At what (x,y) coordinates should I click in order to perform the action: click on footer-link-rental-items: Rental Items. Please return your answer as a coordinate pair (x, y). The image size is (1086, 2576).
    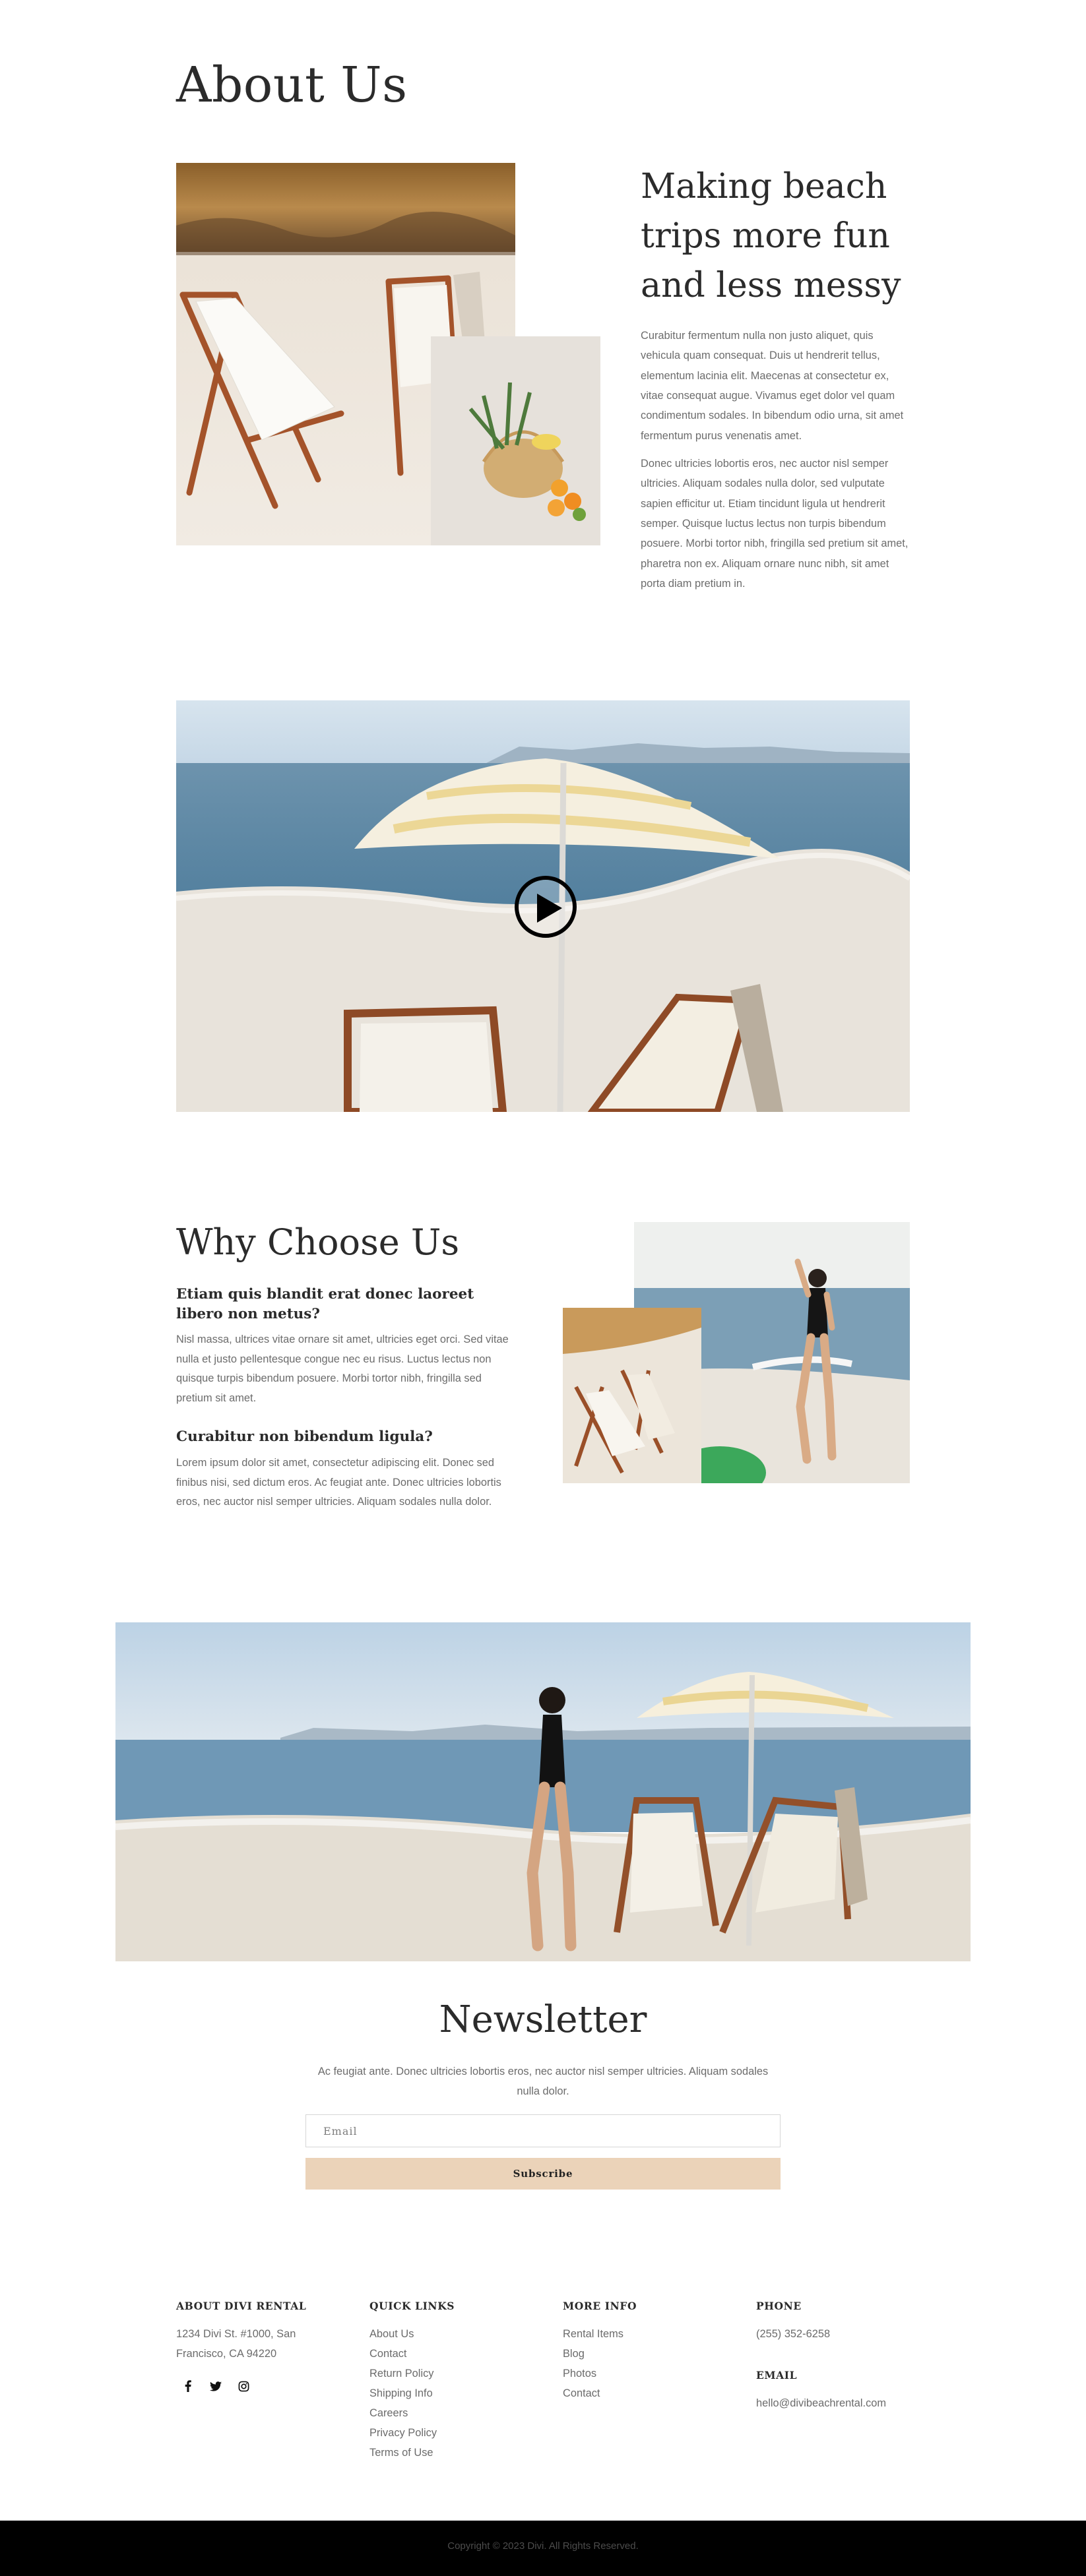
    Looking at the image, I should click on (645, 2334).